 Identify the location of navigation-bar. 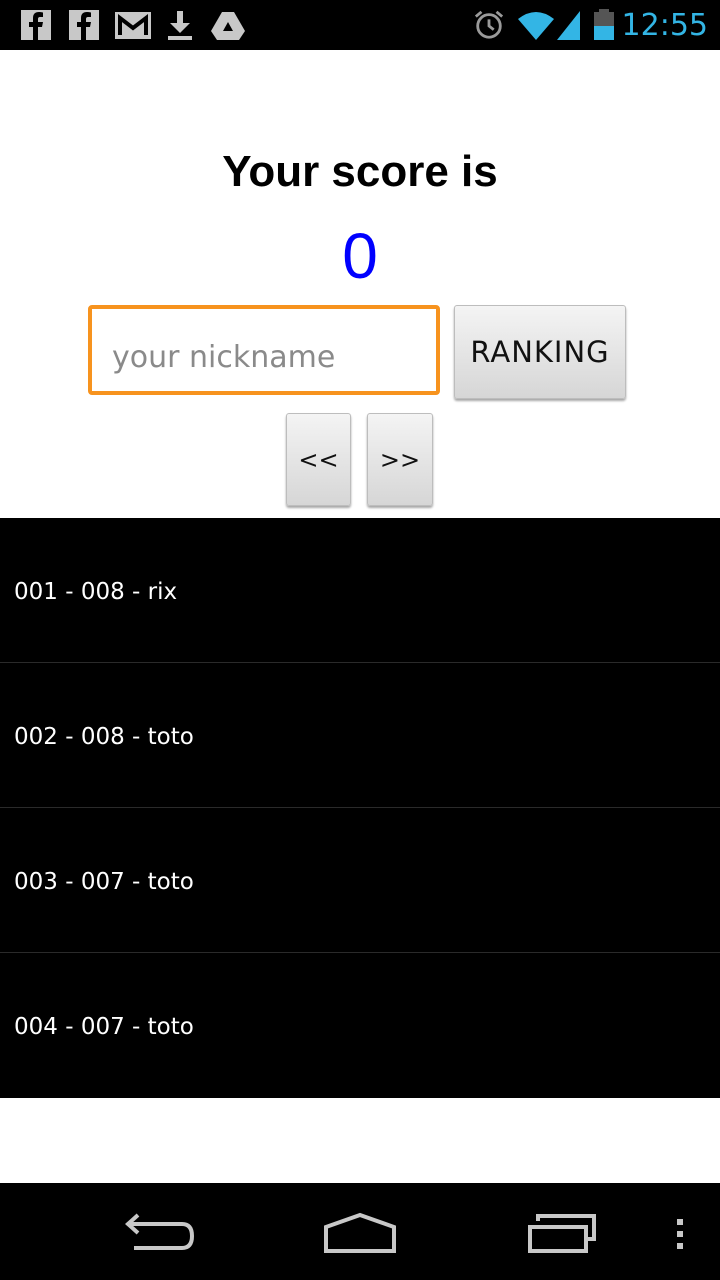
(360, 1231).